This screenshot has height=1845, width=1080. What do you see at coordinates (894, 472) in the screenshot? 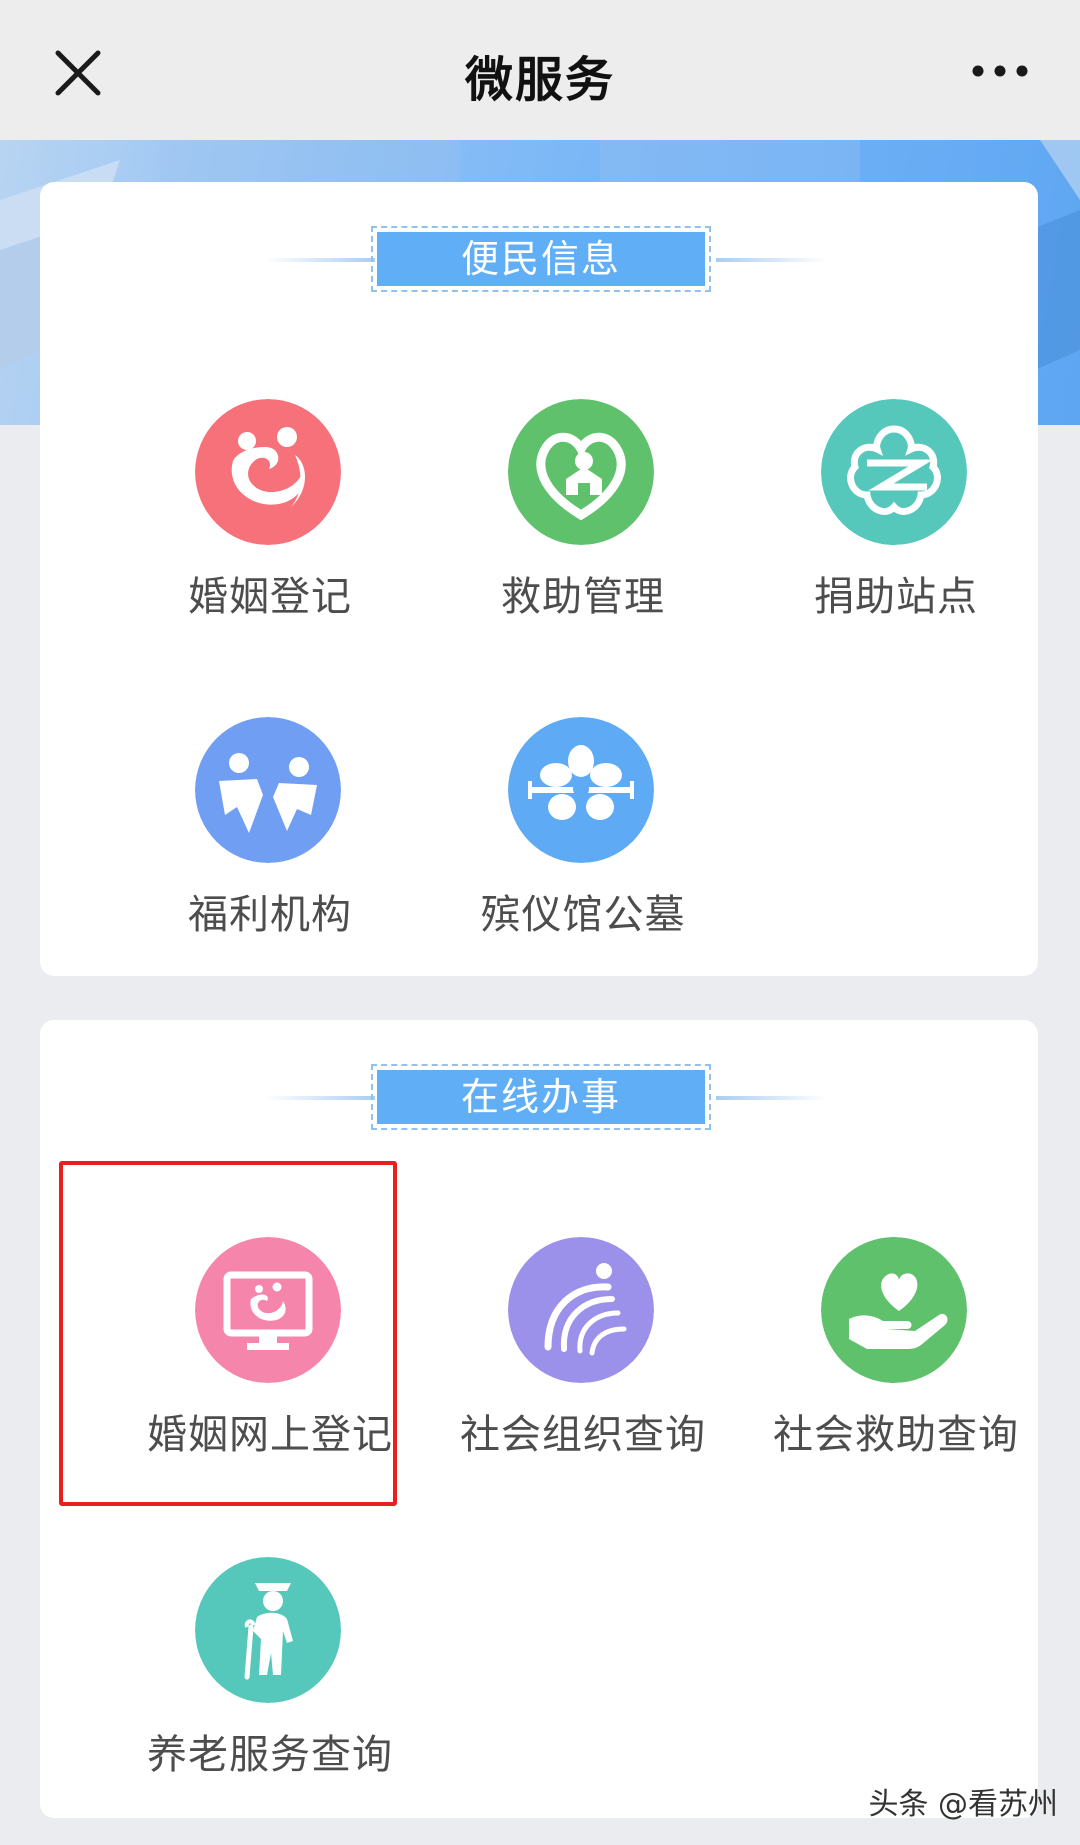
I see `donation-icon` at bounding box center [894, 472].